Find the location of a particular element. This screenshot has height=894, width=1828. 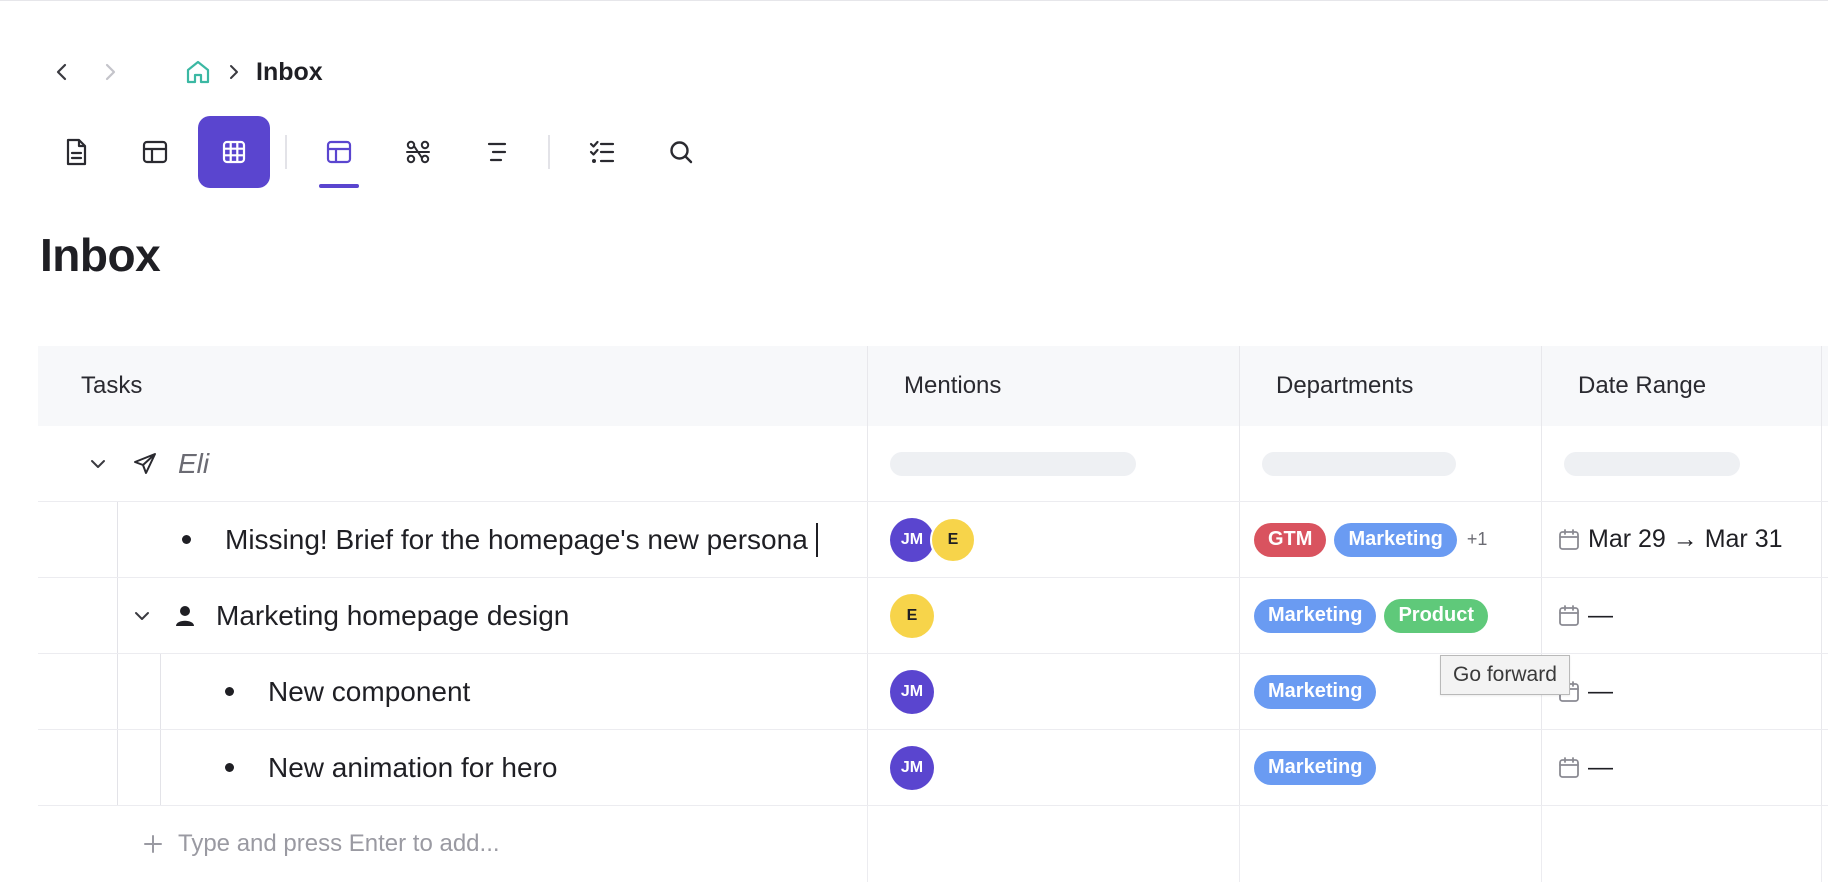

view-toolbar is located at coordinates (382, 152).